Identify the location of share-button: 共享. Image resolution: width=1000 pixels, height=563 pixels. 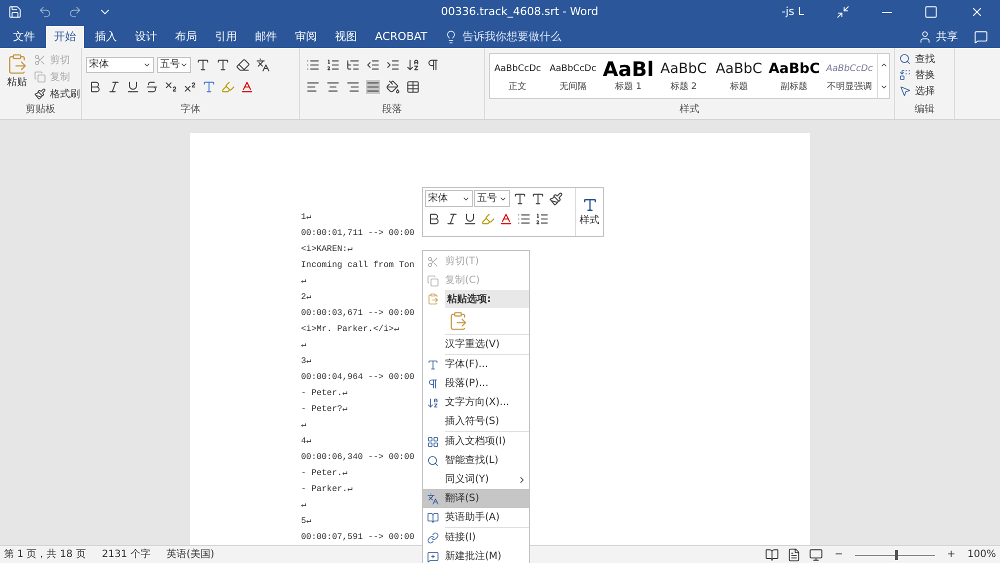
(938, 37).